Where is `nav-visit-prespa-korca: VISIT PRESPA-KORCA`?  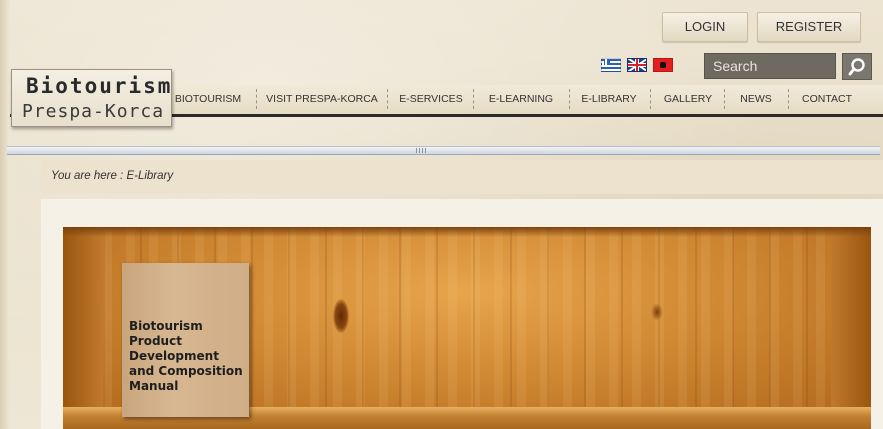 nav-visit-prespa-korca: VISIT PRESPA-KORCA is located at coordinates (322, 99).